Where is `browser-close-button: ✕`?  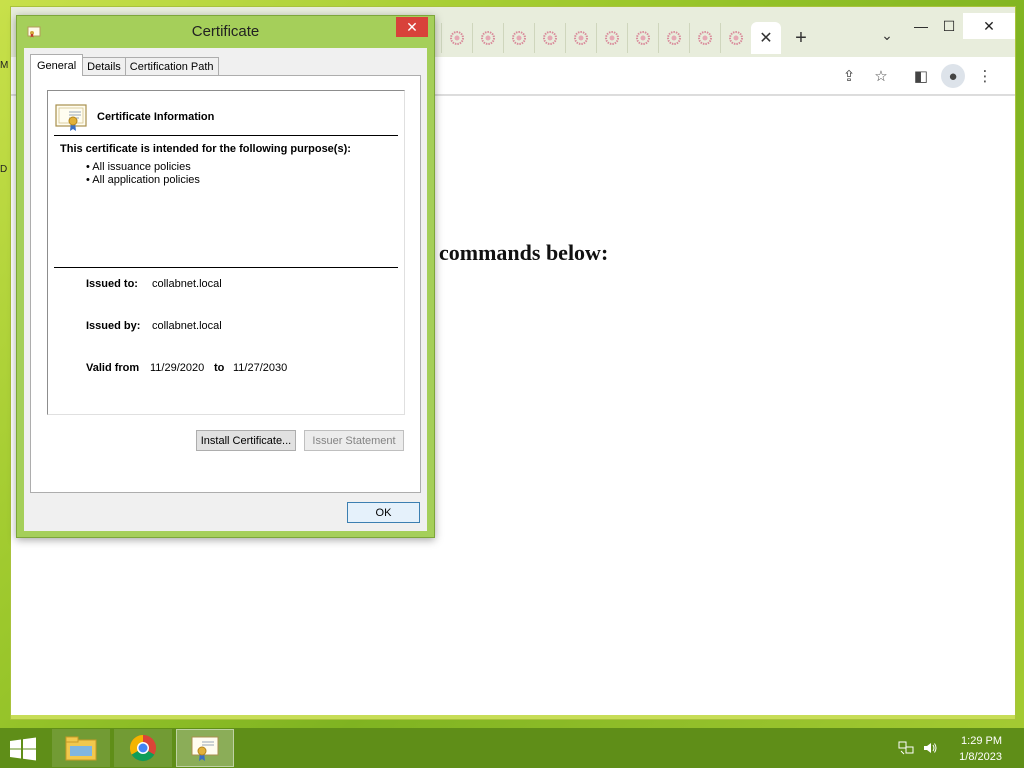
browser-close-button: ✕ is located at coordinates (989, 26).